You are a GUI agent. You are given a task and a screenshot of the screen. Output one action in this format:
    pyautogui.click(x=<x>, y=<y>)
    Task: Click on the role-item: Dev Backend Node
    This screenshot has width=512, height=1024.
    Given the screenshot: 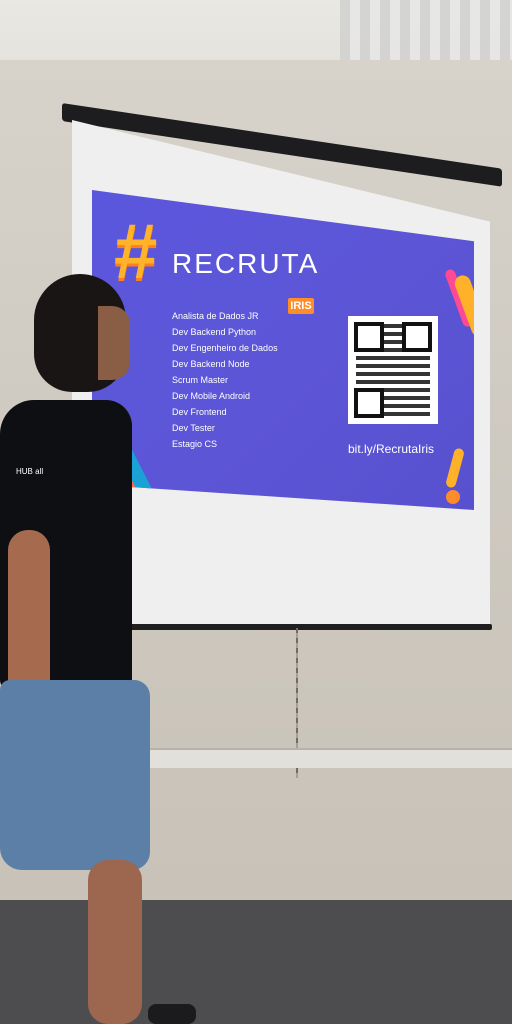 What is the action you would take?
    pyautogui.click(x=211, y=364)
    